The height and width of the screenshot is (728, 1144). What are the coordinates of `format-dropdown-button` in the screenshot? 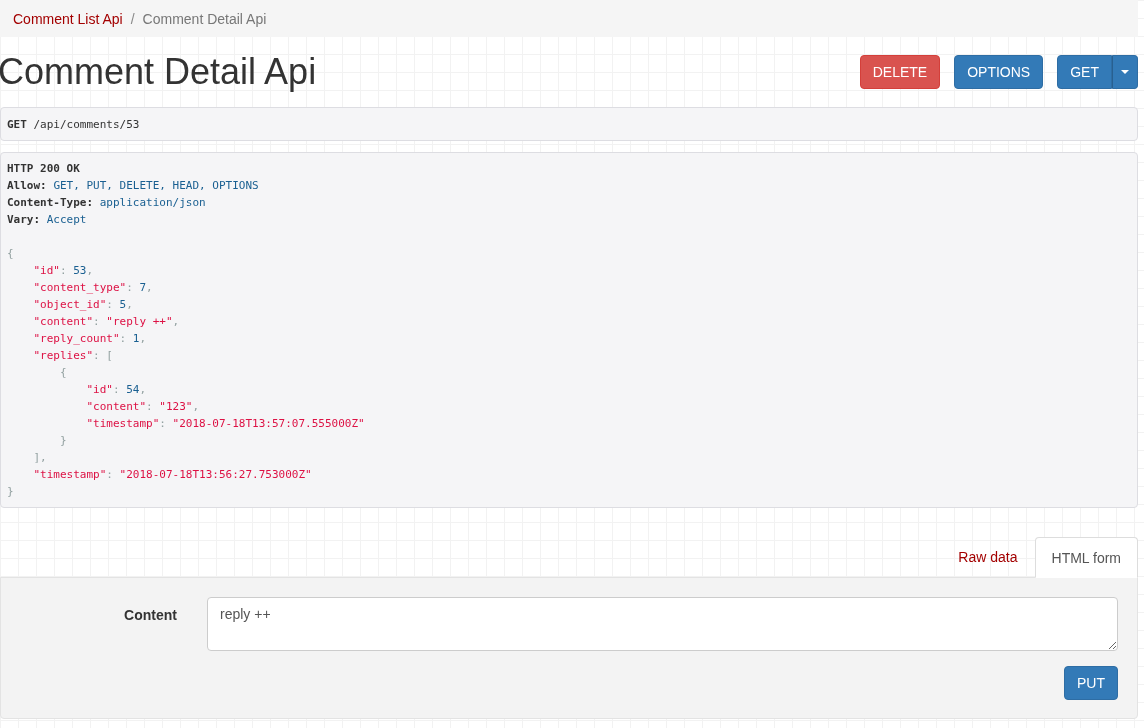 It's located at (1125, 72).